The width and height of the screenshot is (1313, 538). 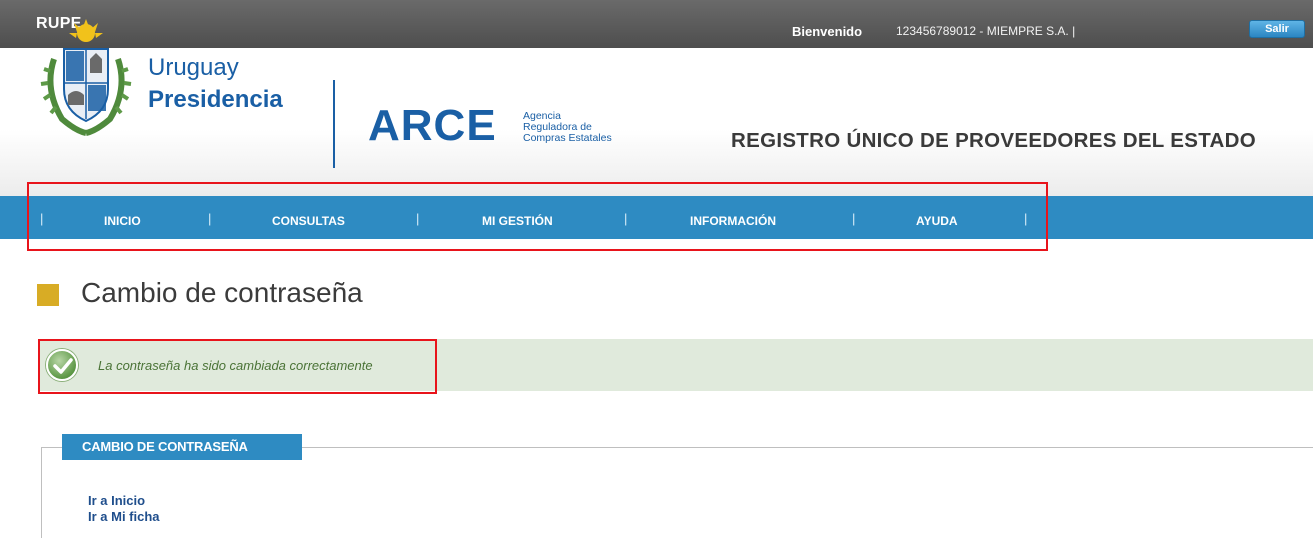 I want to click on presidency-line2: Presidencia, so click(x=215, y=99).